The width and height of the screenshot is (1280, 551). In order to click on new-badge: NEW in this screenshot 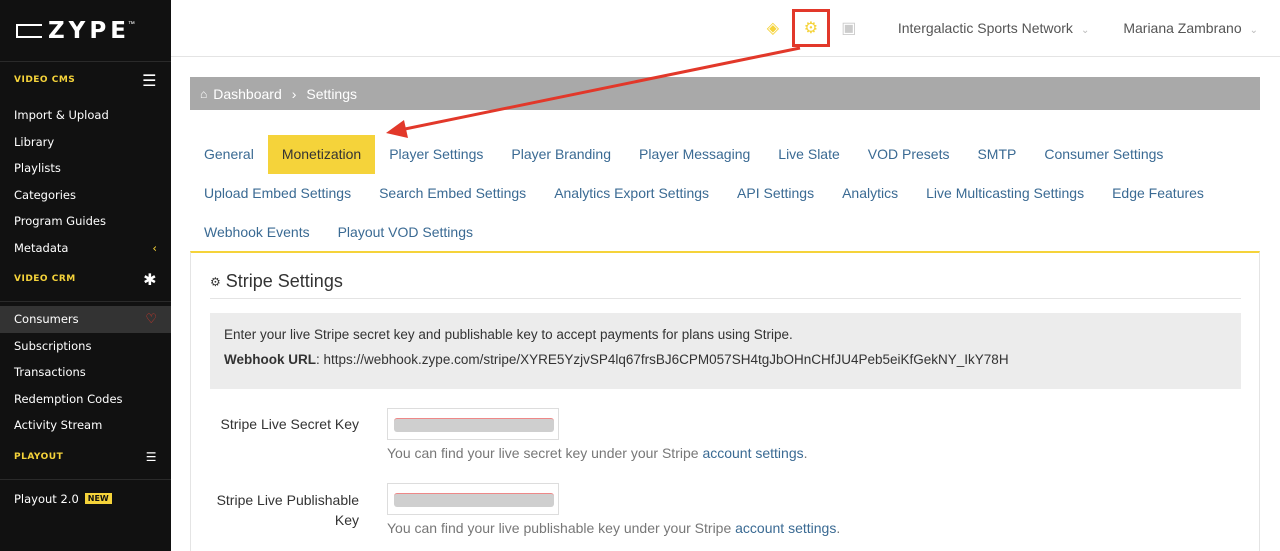, I will do `click(98, 499)`.